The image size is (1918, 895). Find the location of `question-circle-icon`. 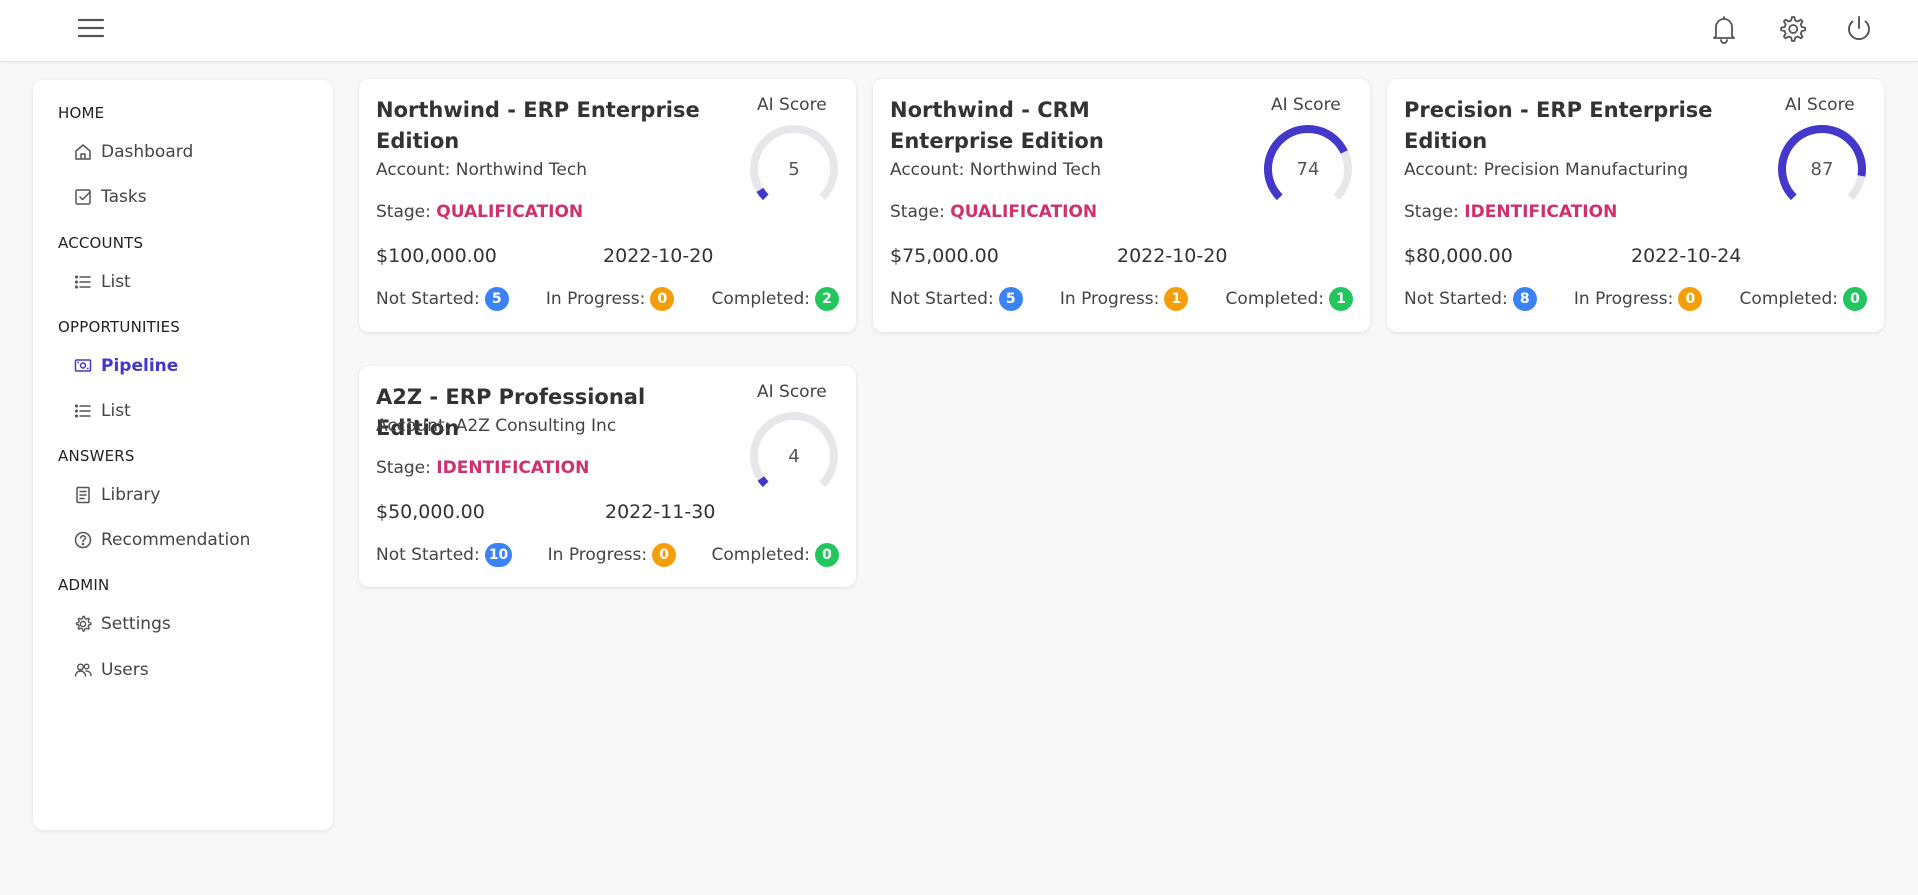

question-circle-icon is located at coordinates (83, 540).